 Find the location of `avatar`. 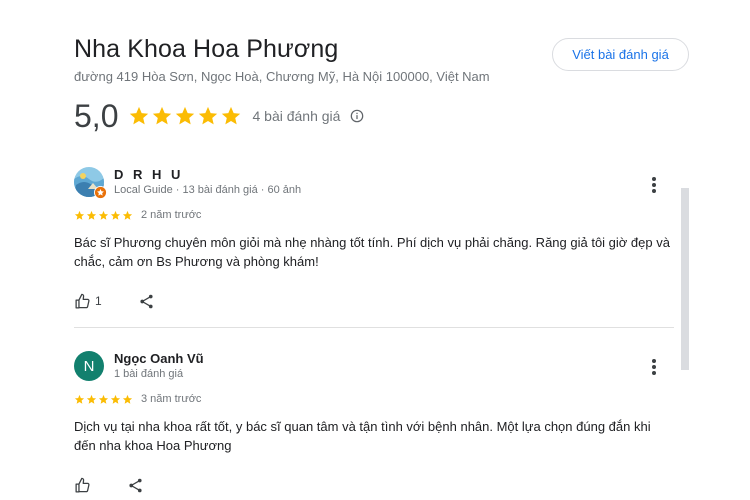

avatar is located at coordinates (90, 183).